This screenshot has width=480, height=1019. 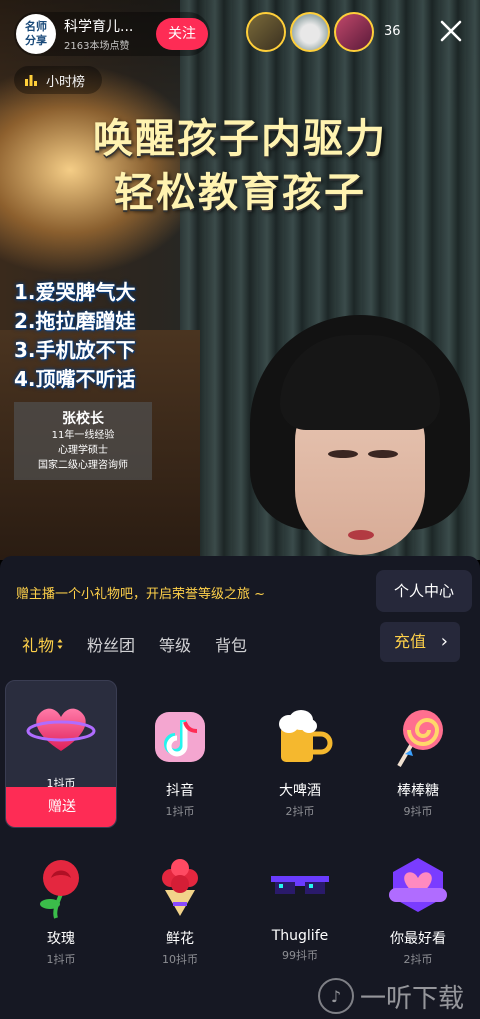 What do you see at coordinates (83, 450) in the screenshot?
I see `credential-line: 心理学硕士` at bounding box center [83, 450].